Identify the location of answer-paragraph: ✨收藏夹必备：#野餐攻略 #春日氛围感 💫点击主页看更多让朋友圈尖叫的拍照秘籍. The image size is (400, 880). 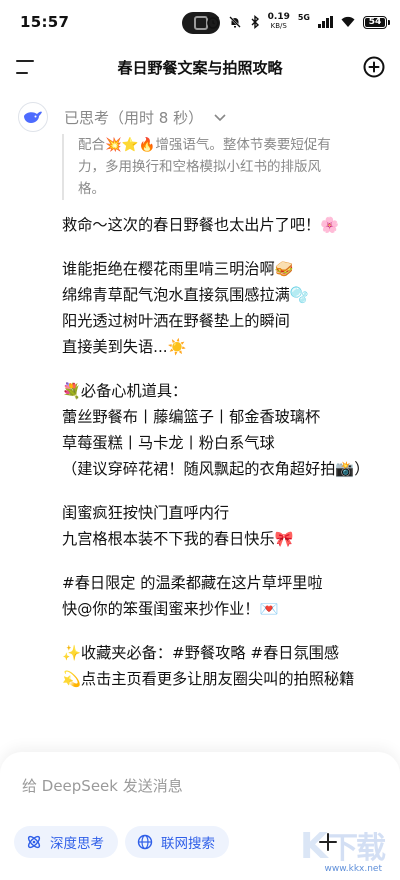
(227, 666).